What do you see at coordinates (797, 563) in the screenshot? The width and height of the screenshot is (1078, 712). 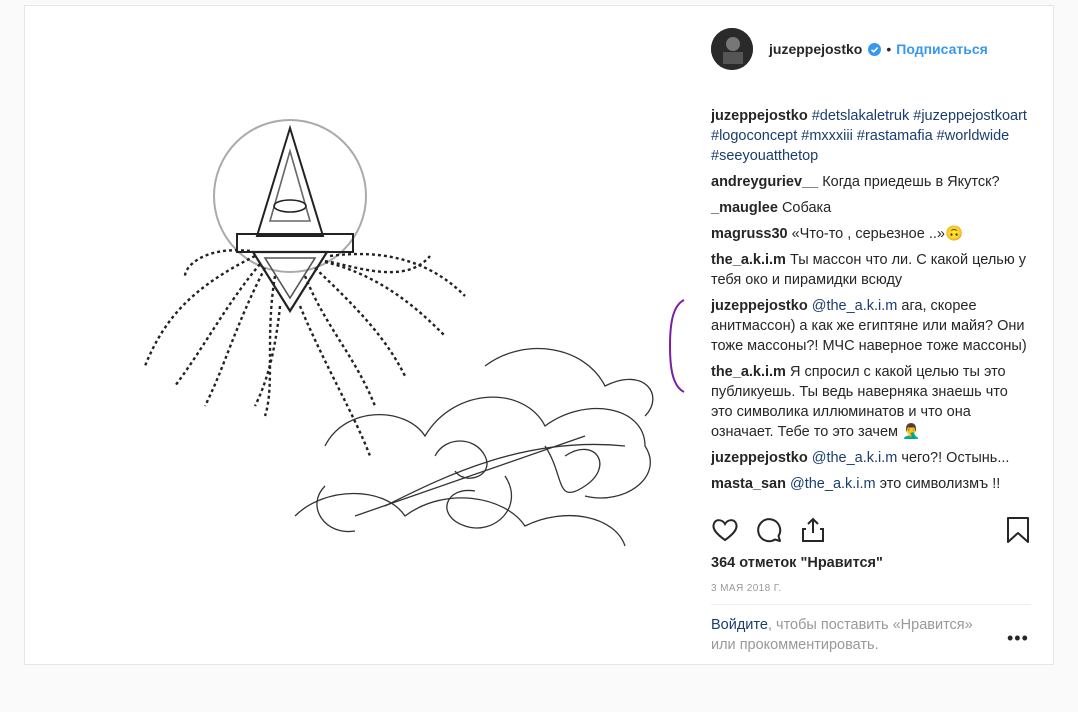 I see `likes-count: 364 отметок "Нравится"` at bounding box center [797, 563].